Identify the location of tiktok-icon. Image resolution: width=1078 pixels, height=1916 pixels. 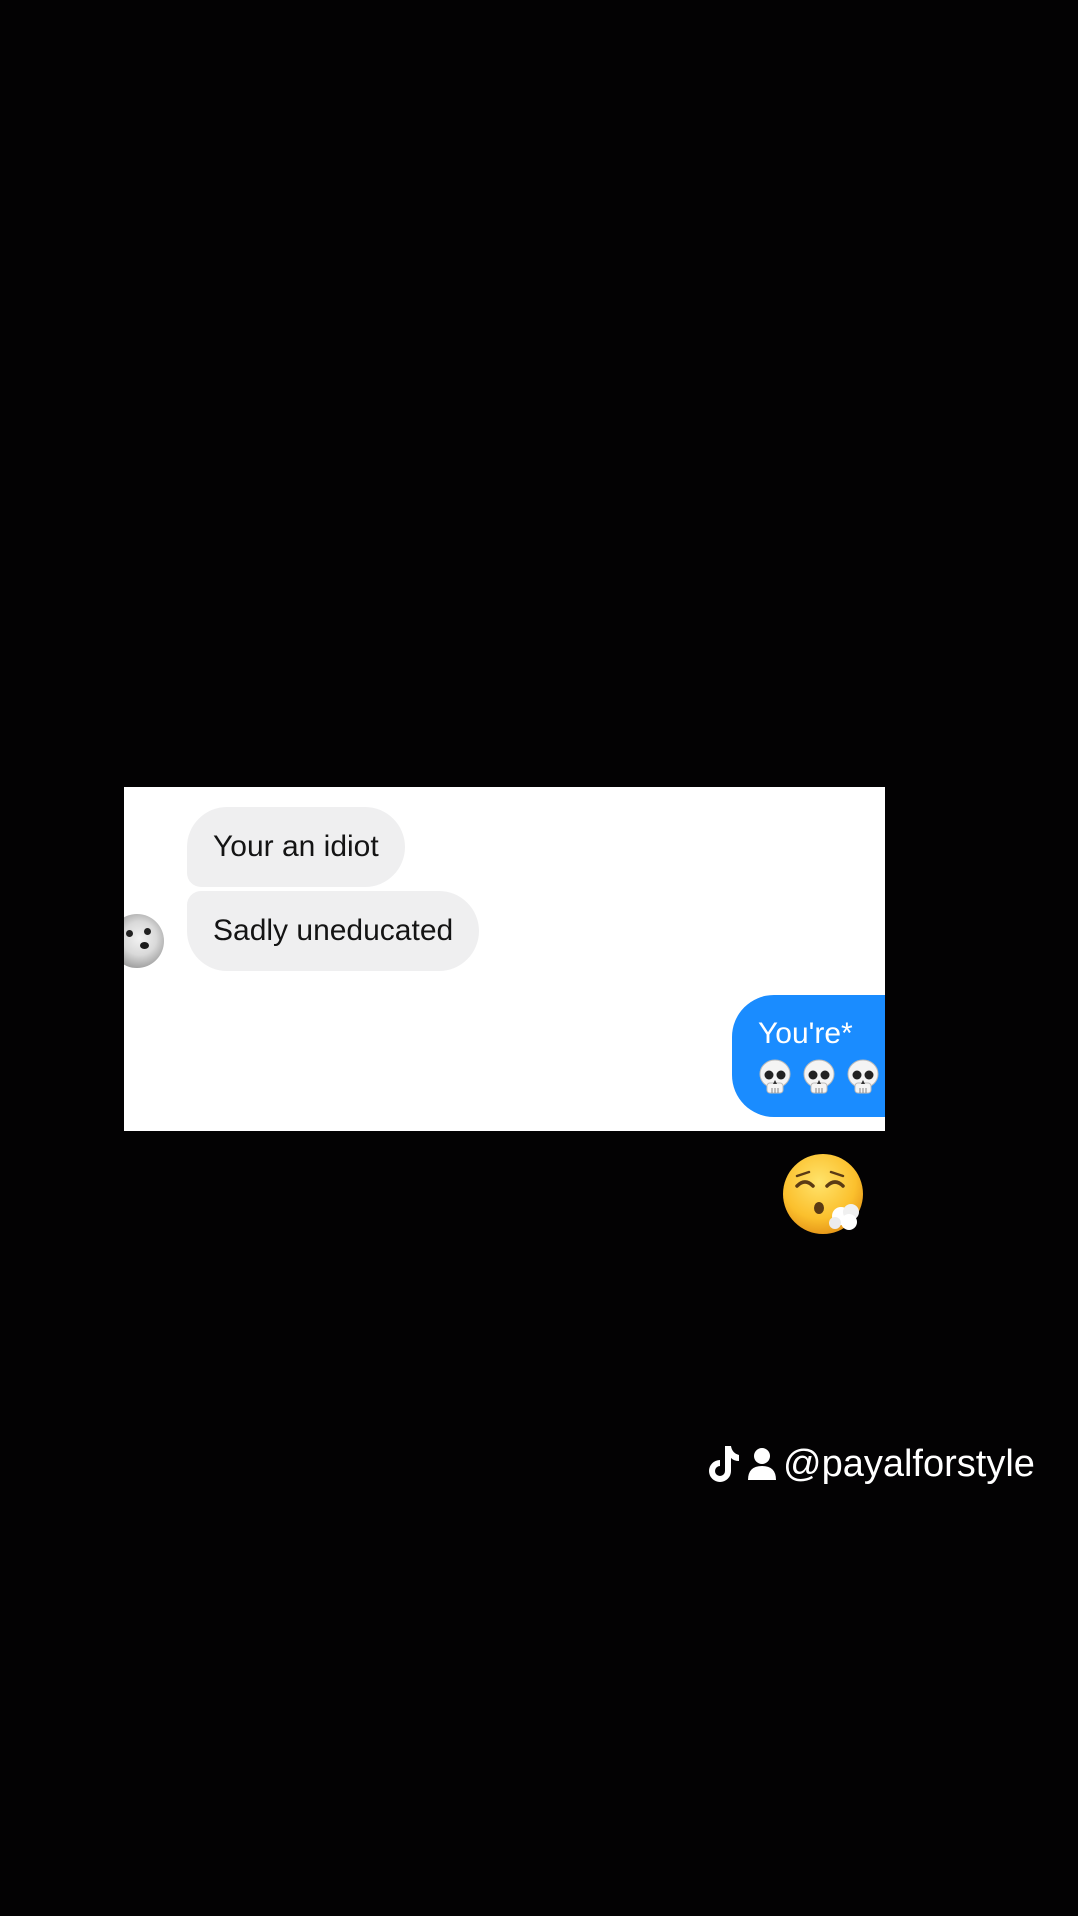
(724, 1464).